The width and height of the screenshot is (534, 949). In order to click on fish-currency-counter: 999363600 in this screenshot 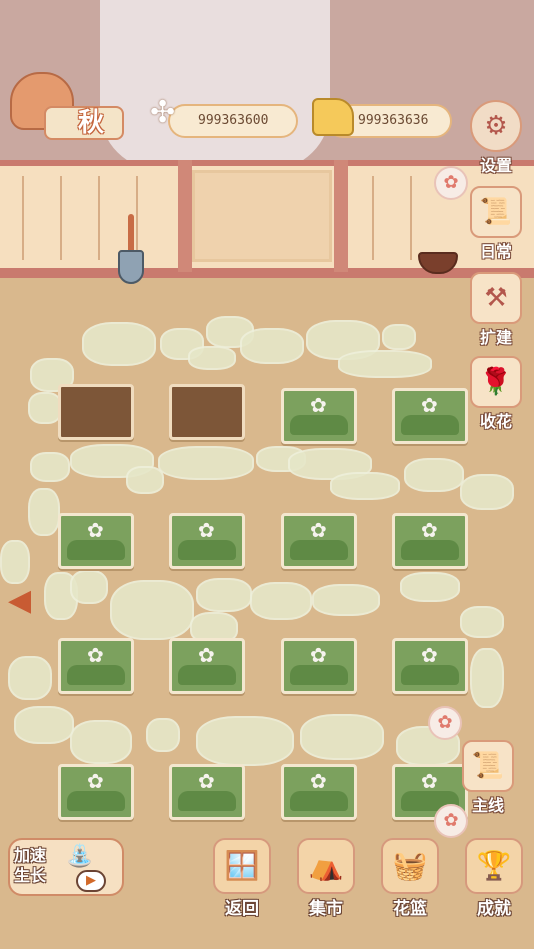, I will do `click(233, 121)`.